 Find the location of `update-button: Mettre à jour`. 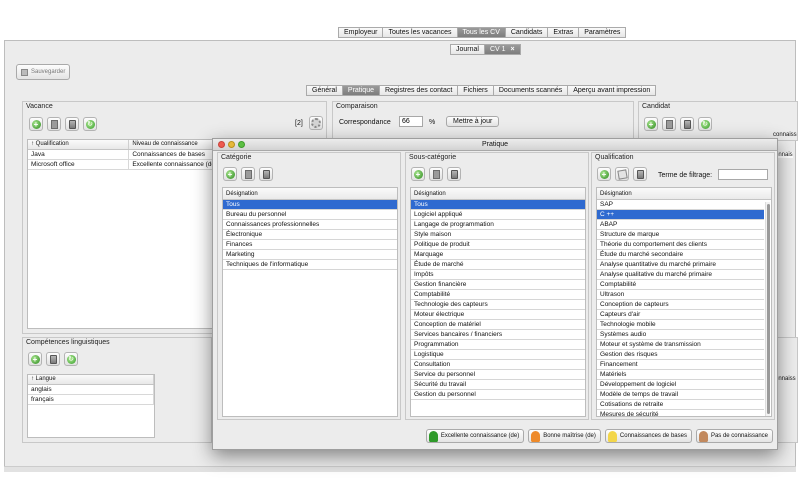

update-button: Mettre à jour is located at coordinates (473, 121).